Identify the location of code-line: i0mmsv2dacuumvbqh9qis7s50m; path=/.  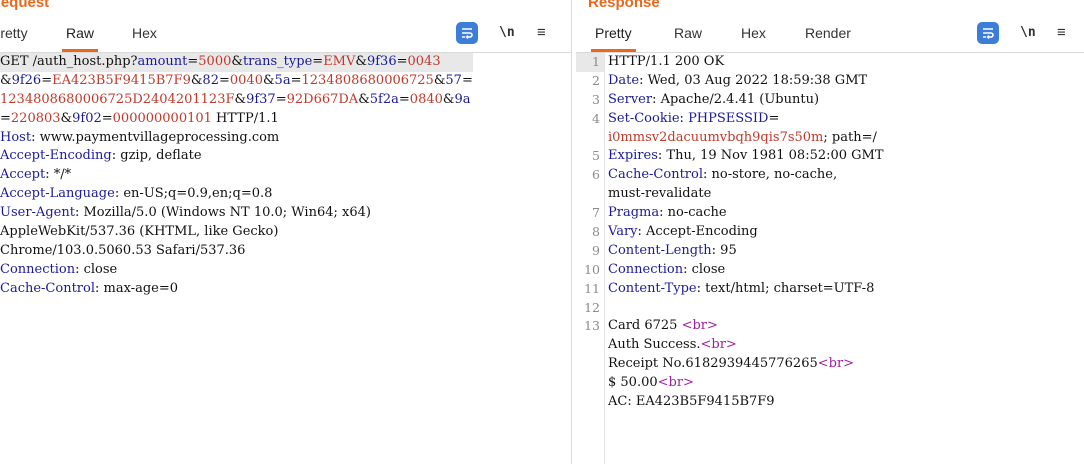
(746, 138).